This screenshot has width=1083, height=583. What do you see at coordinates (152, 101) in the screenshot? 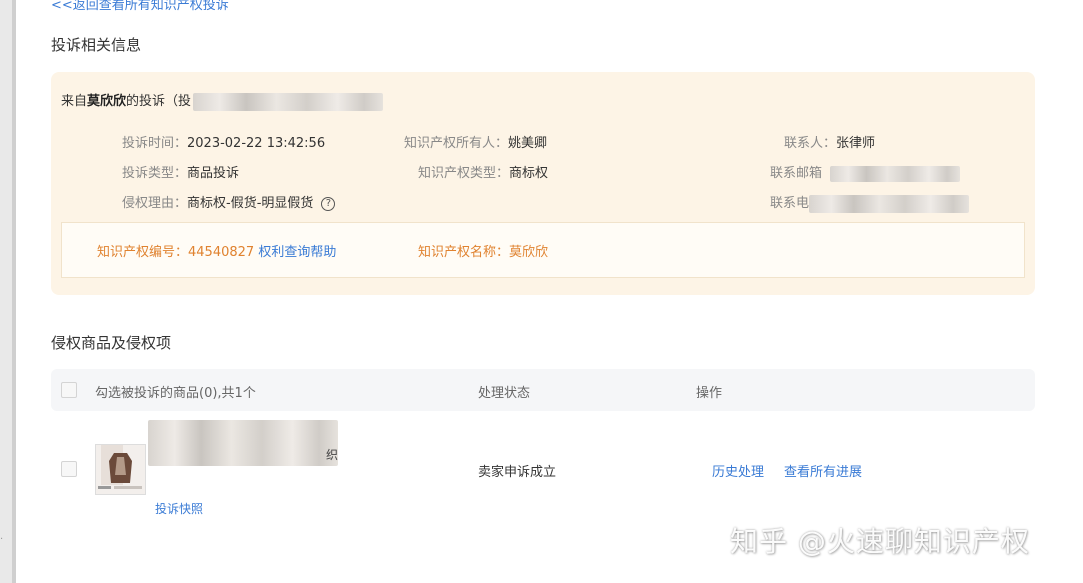
I see `from-suffix: 的投诉（` at bounding box center [152, 101].